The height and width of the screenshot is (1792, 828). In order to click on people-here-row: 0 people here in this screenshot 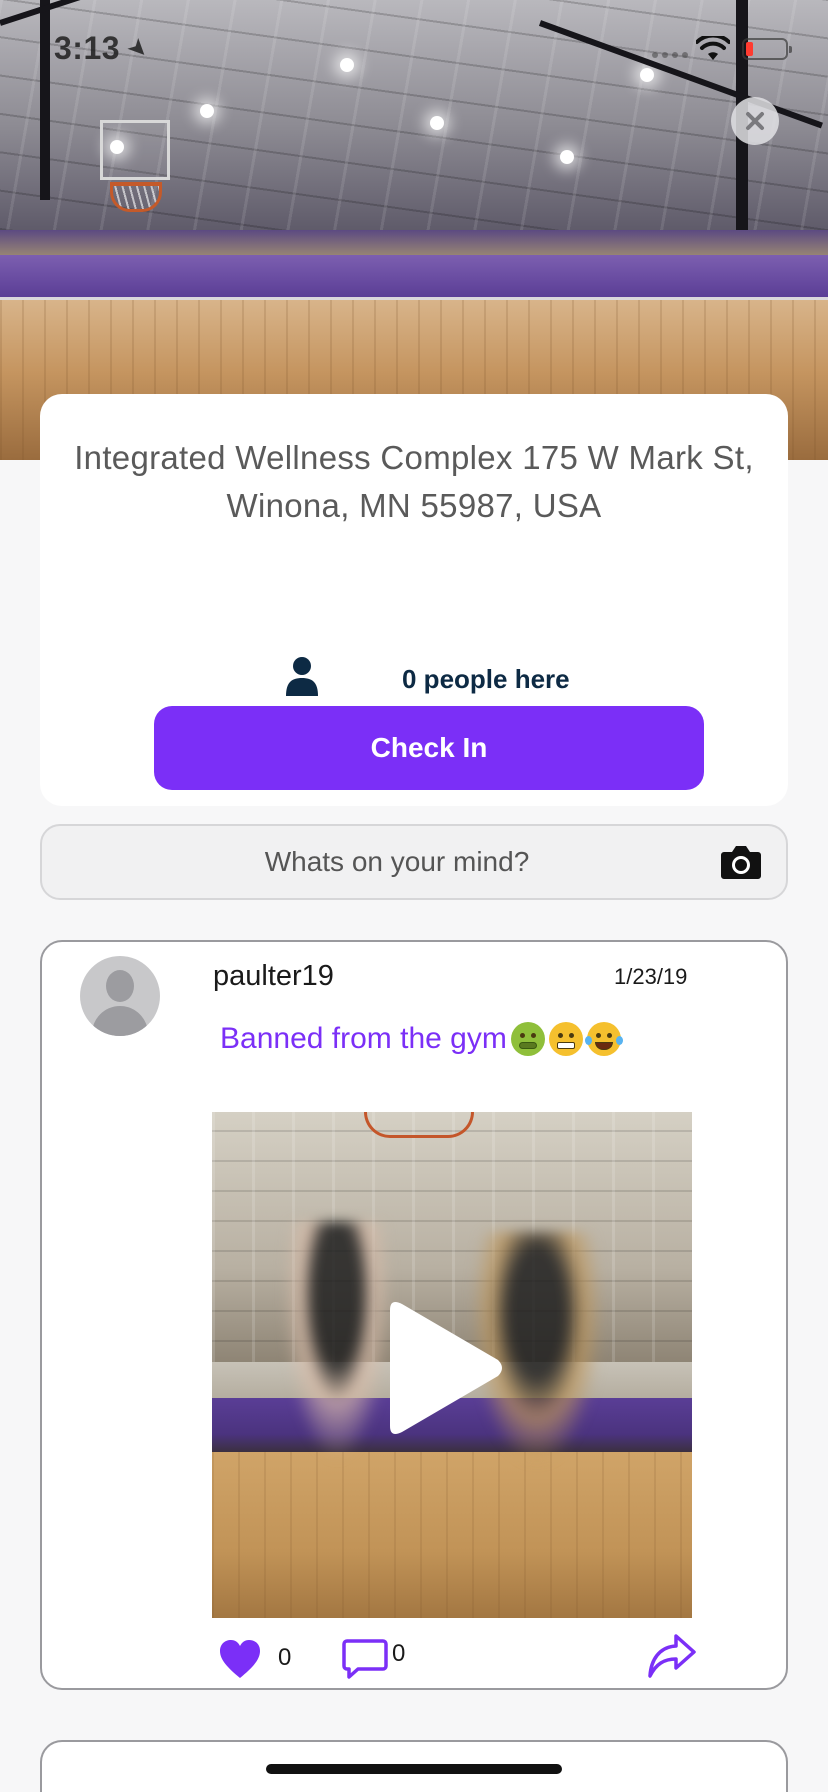, I will do `click(414, 681)`.